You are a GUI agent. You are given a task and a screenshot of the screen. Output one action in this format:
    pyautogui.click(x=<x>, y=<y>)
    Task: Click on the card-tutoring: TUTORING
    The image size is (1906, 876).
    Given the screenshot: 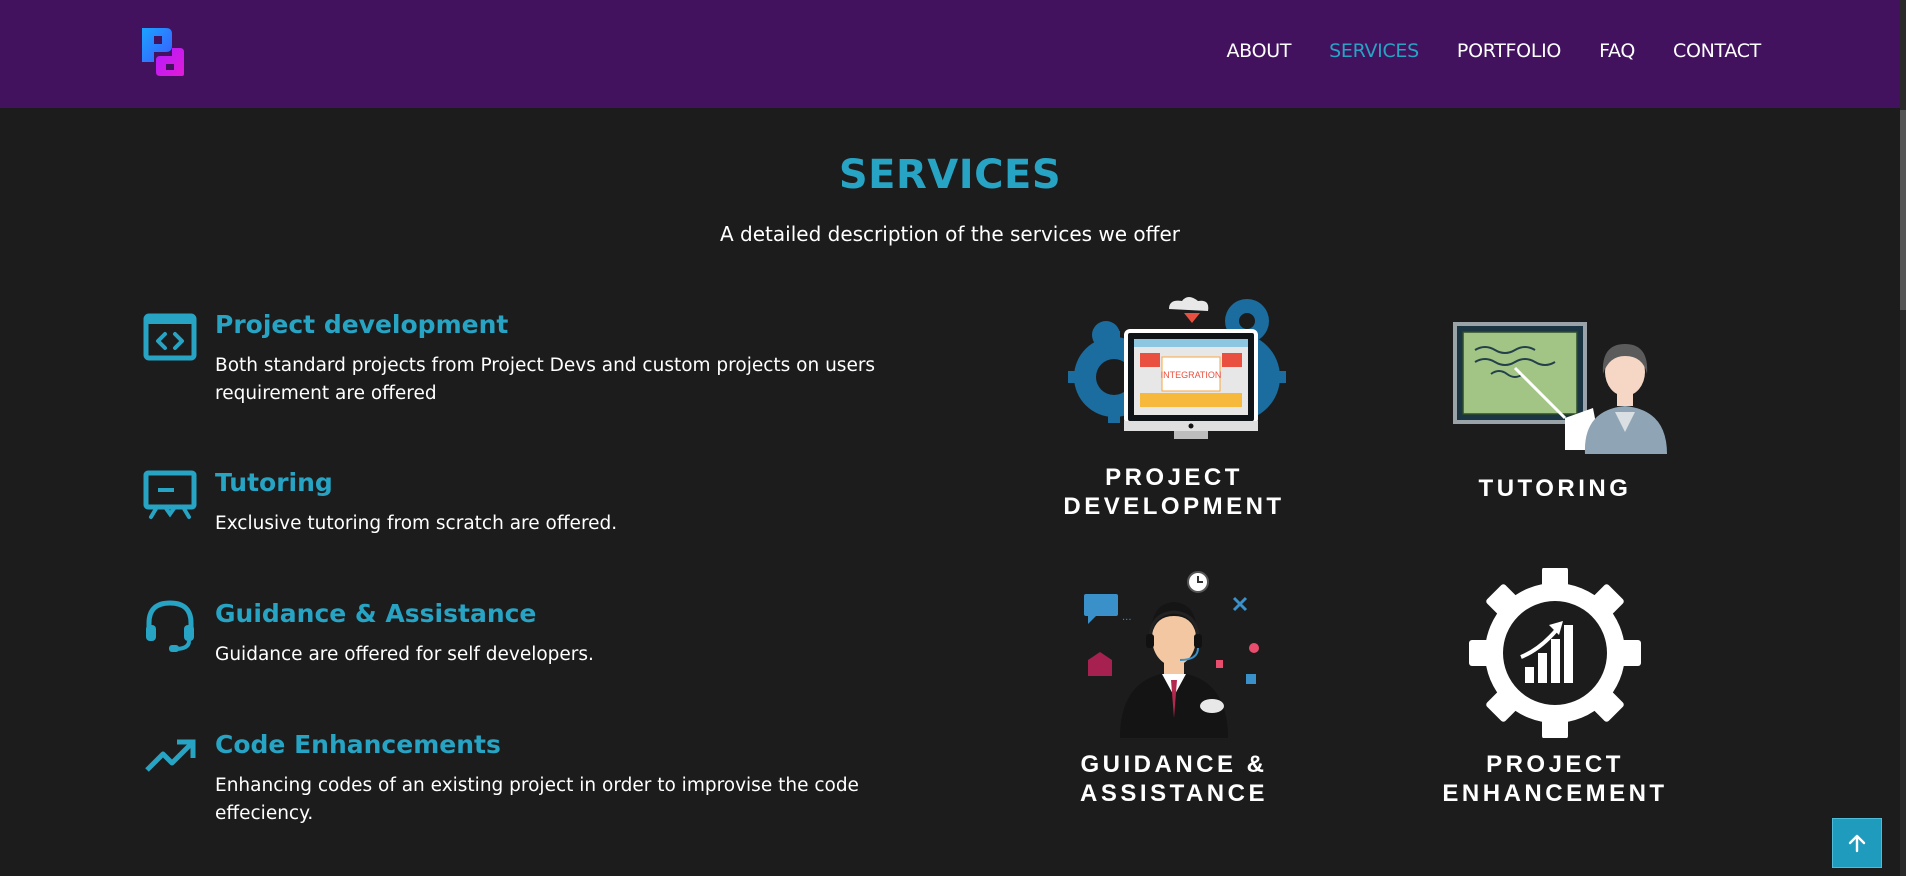 What is the action you would take?
    pyautogui.click(x=1555, y=415)
    